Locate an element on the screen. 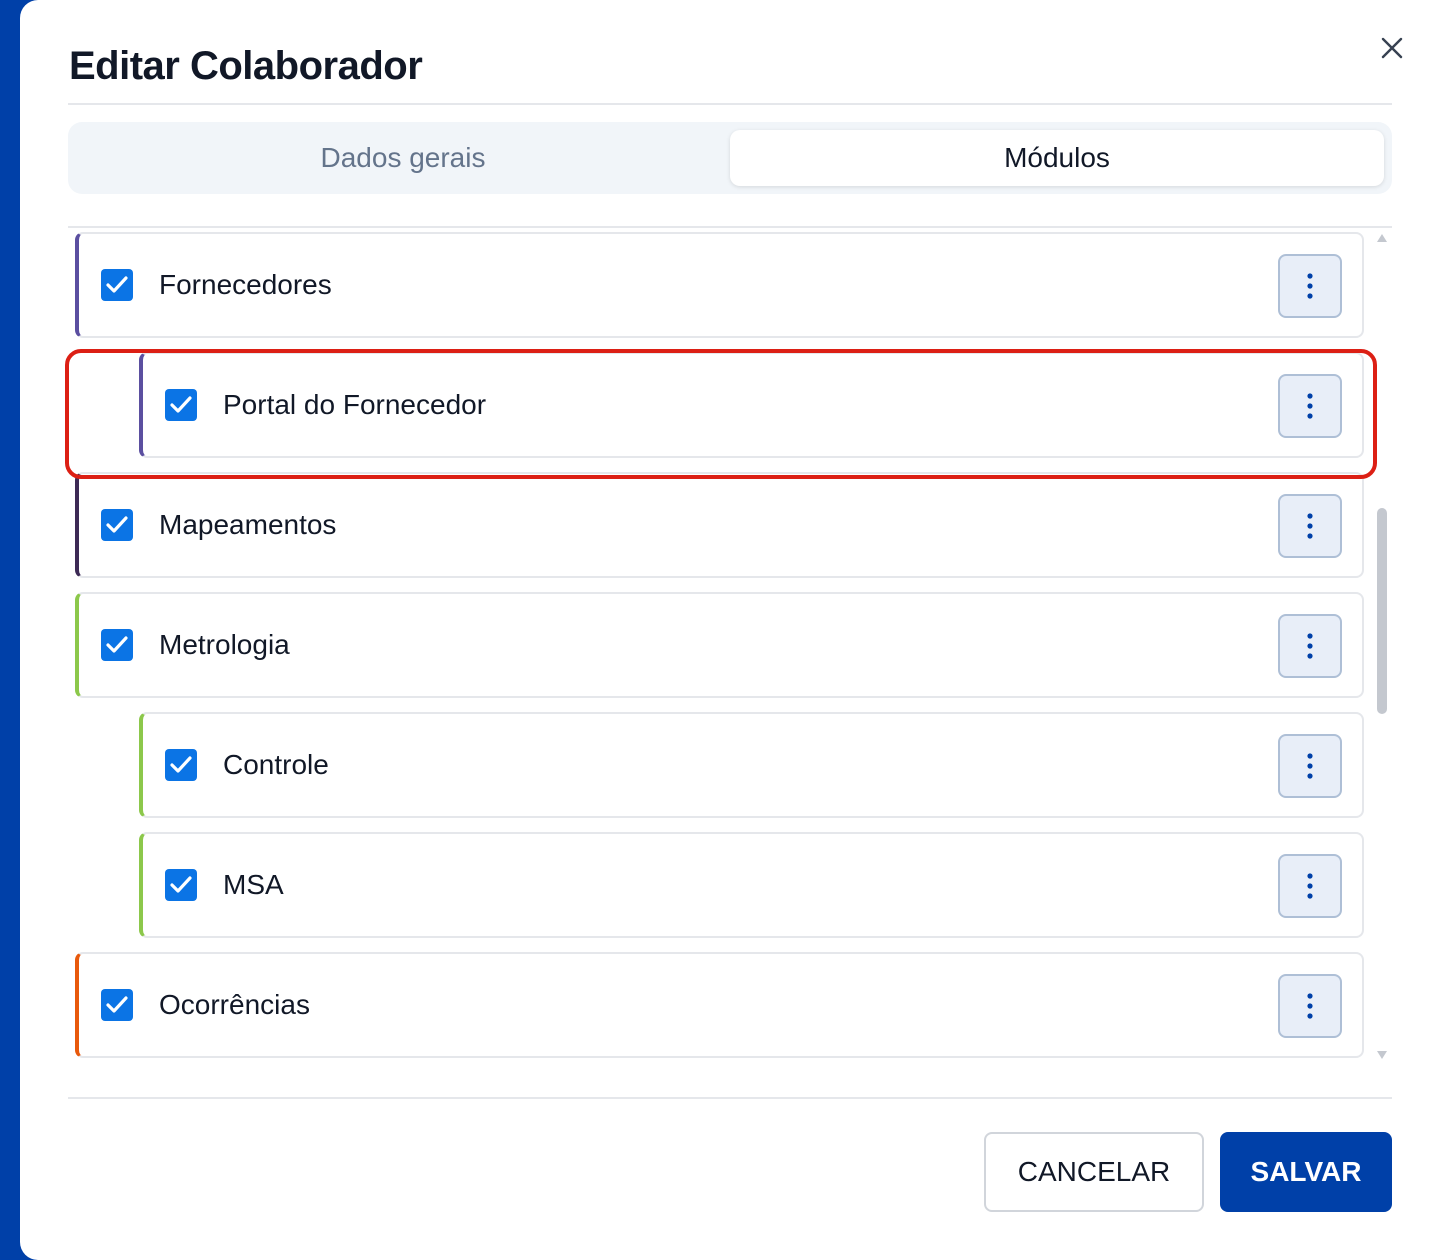 This screenshot has width=1440, height=1260. scrollbar-thumb is located at coordinates (1382, 611).